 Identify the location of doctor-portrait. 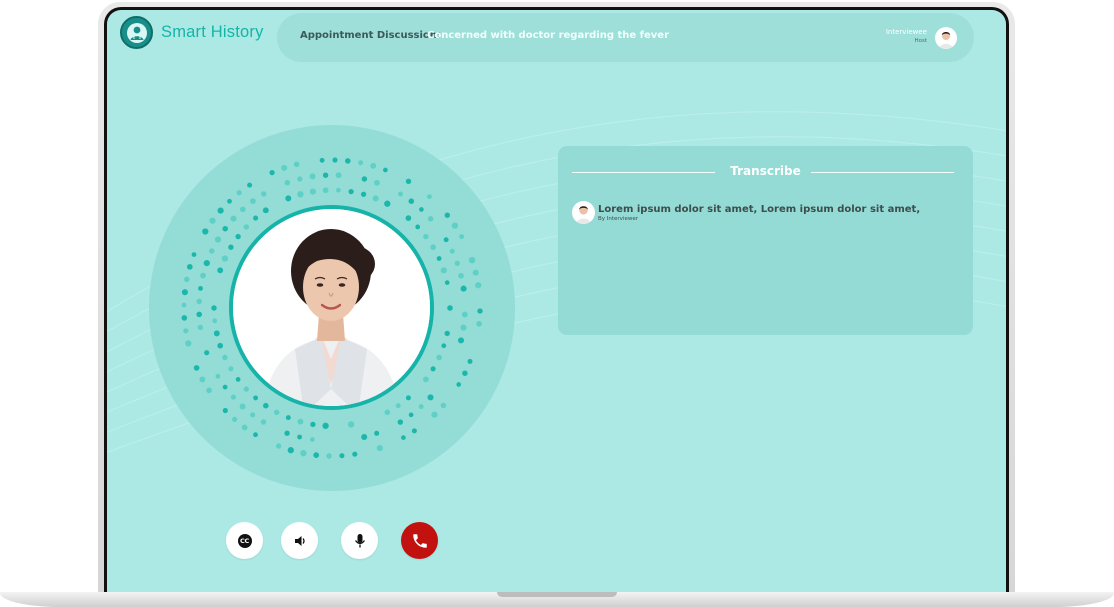
(331, 307).